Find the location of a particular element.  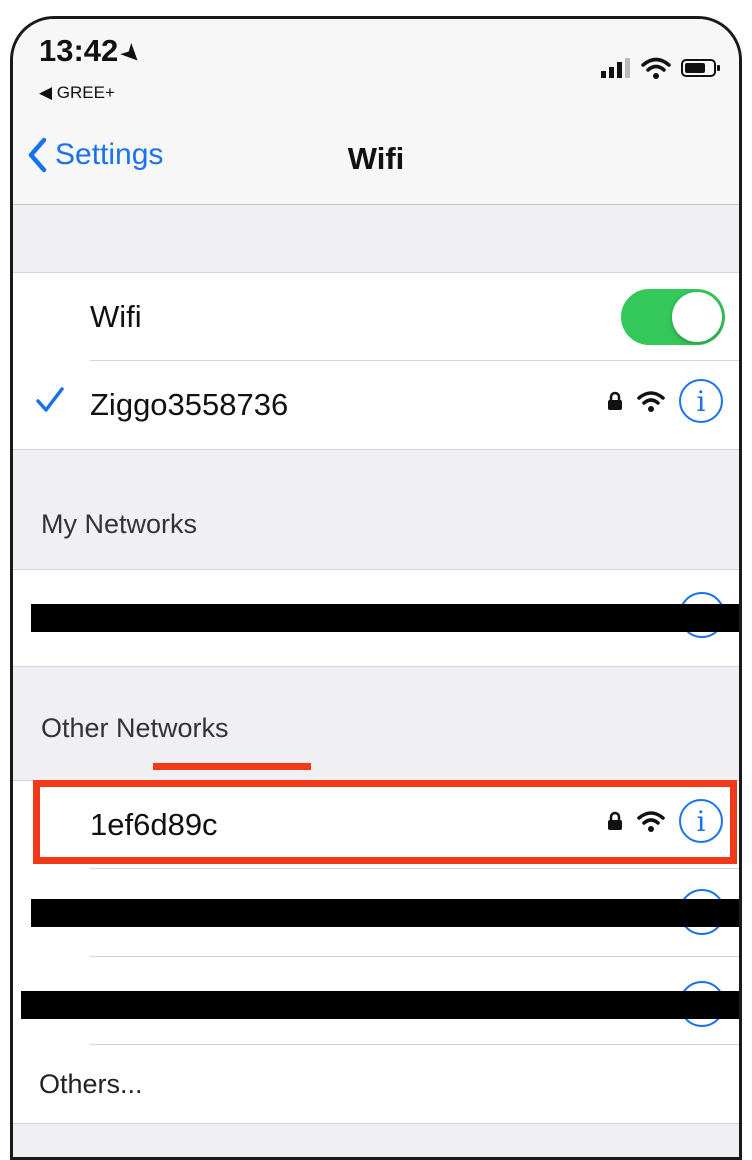

status-bar: 13:42➤ ◀ GREE+ is located at coordinates (376, 68).